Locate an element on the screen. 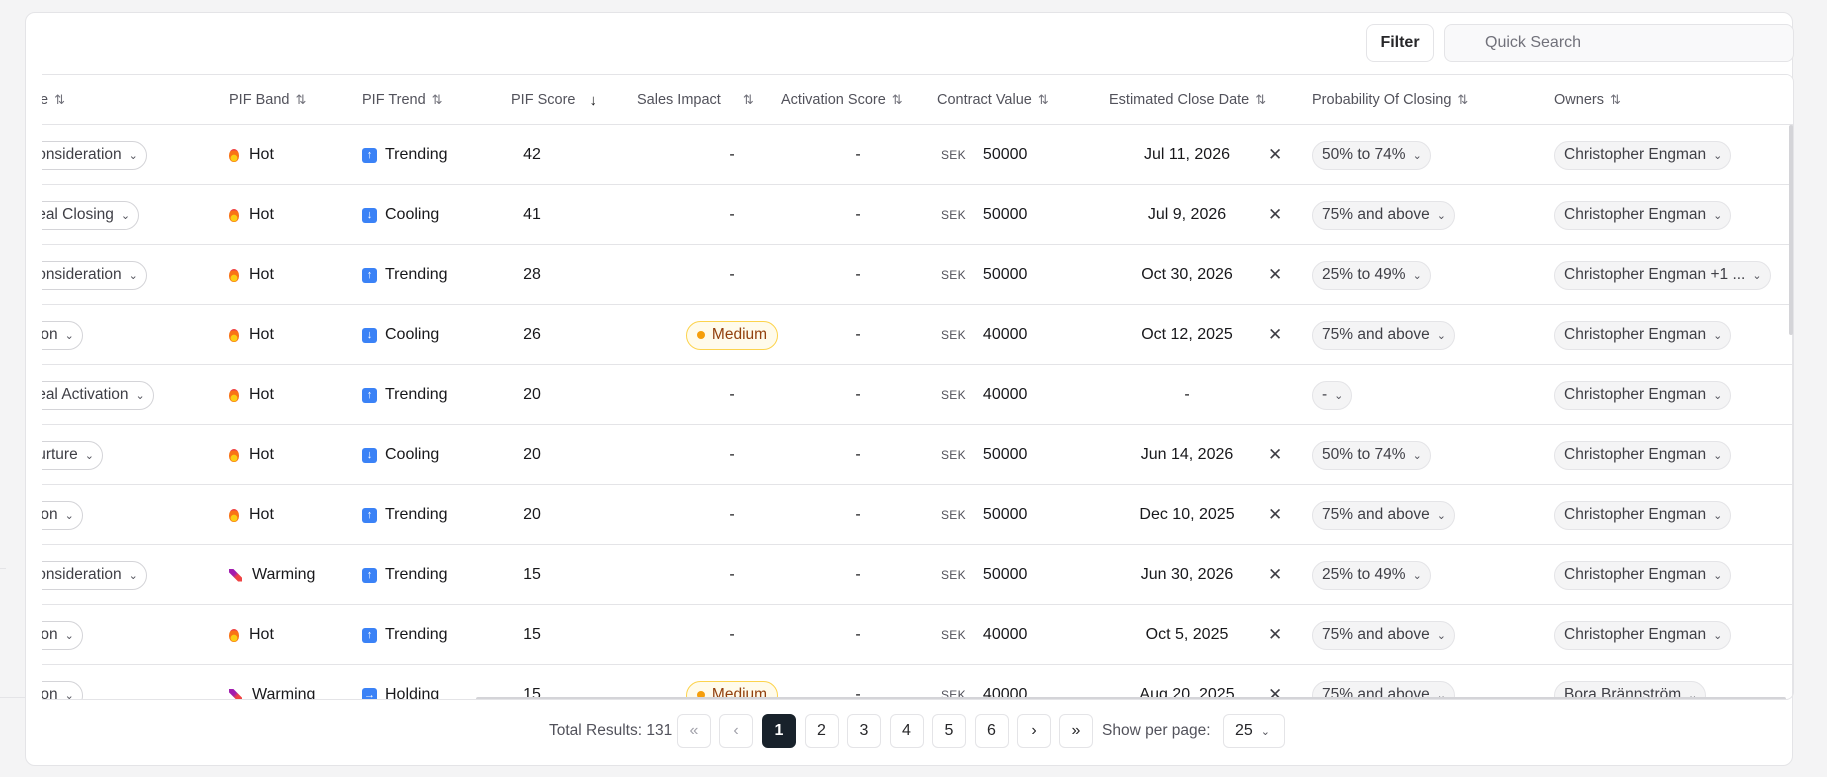 The image size is (1827, 777). pif-score-value: 26 is located at coordinates (532, 334).